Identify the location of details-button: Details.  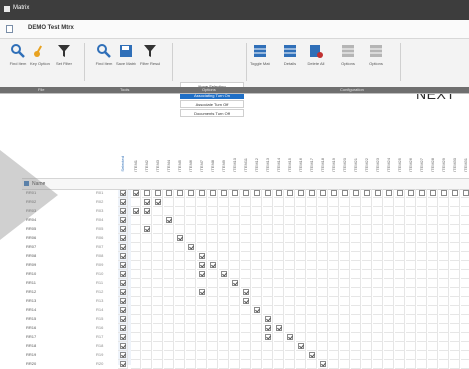
(290, 54).